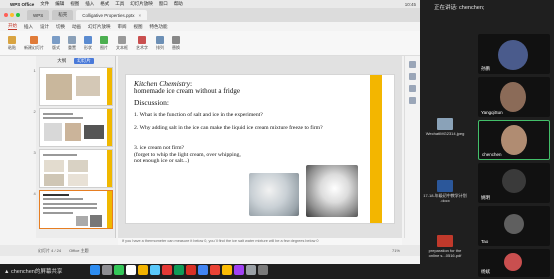 Image resolution: width=554 pixels, height=279 pixels. What do you see at coordinates (492, 154) in the screenshot?
I see `participant-name: chenchen` at bounding box center [492, 154].